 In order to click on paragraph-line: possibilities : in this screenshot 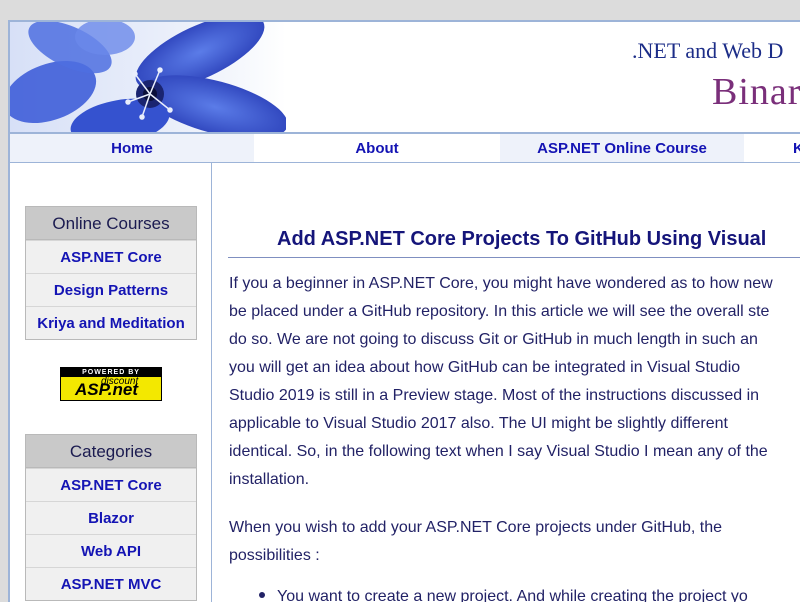, I will do `click(274, 555)`.